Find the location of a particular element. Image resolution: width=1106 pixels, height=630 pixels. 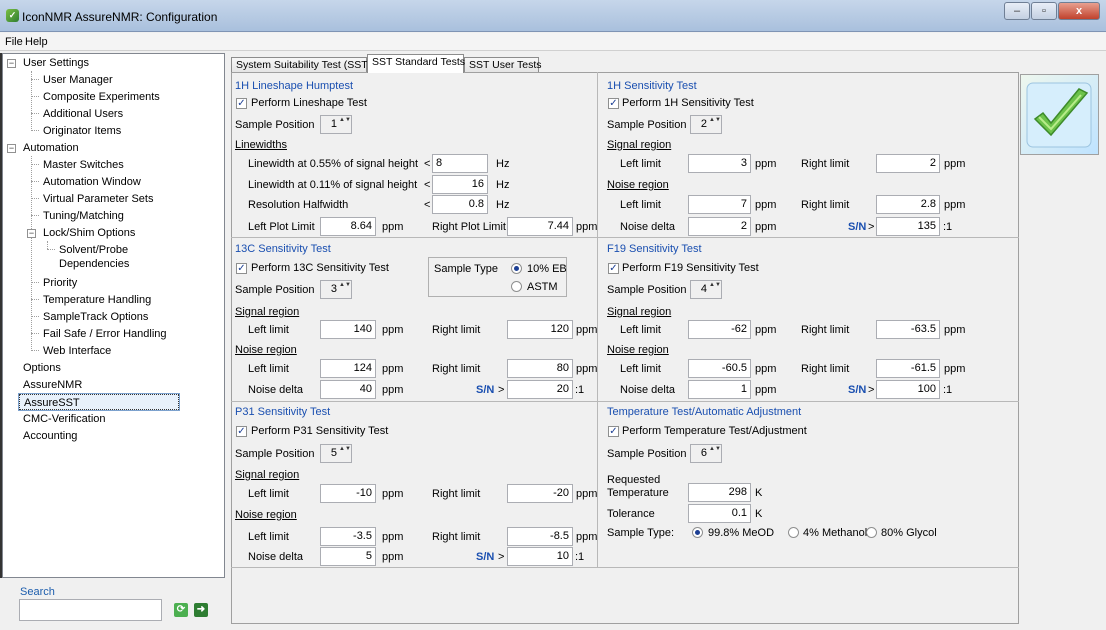

temperature-input: 298 is located at coordinates (719, 492).